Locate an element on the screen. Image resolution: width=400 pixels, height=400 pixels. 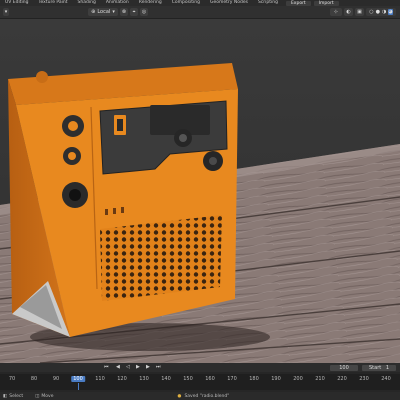
transform-orientation-dropdown: ⊕ Local ▾ is located at coordinates (103, 12).